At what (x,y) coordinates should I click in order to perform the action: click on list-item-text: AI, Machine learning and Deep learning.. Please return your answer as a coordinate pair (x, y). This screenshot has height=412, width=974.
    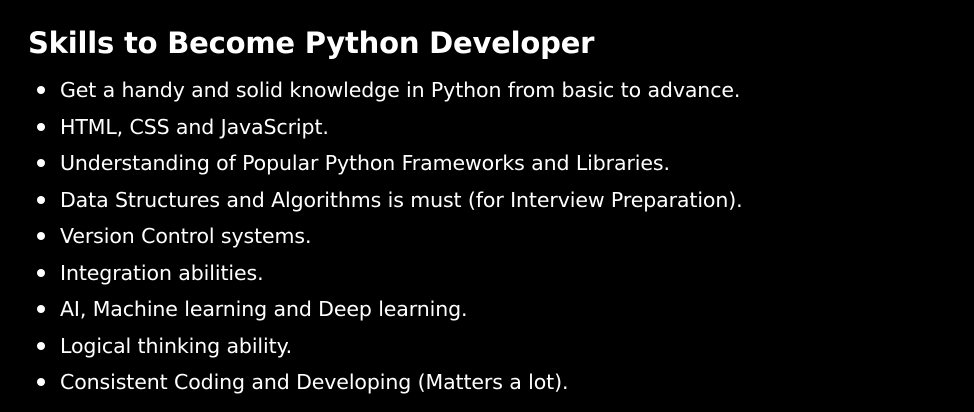
    Looking at the image, I should click on (264, 309).